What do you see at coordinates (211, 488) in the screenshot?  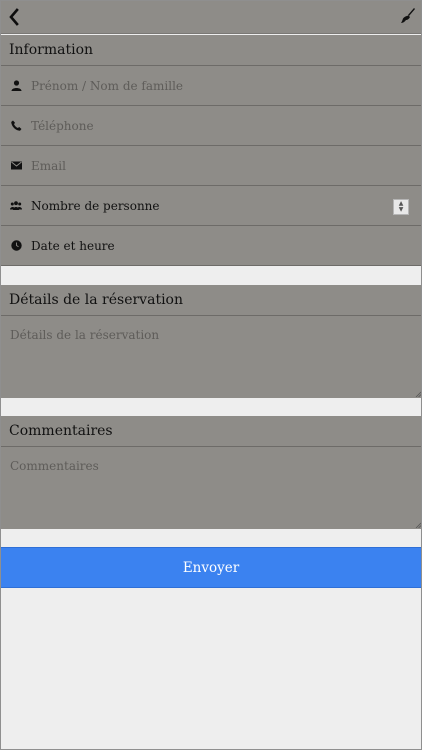 I see `comments-textarea: Commentaires` at bounding box center [211, 488].